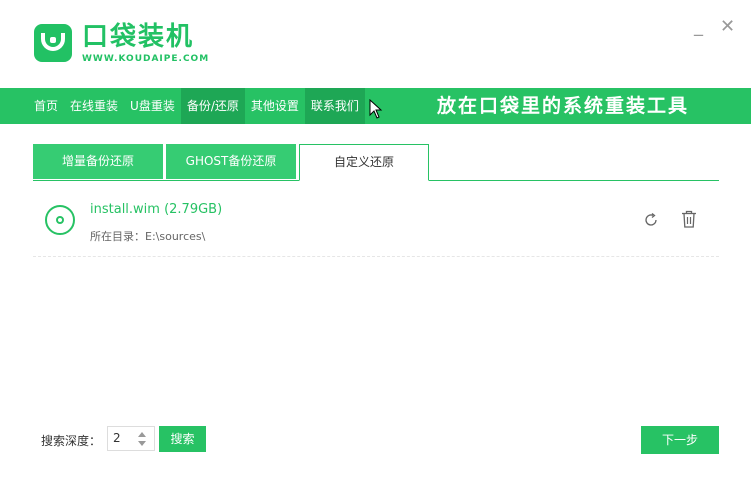 This screenshot has height=486, width=751. Describe the element at coordinates (94, 106) in the screenshot. I see `nav-item-online-reinstall: 在线重装` at that location.